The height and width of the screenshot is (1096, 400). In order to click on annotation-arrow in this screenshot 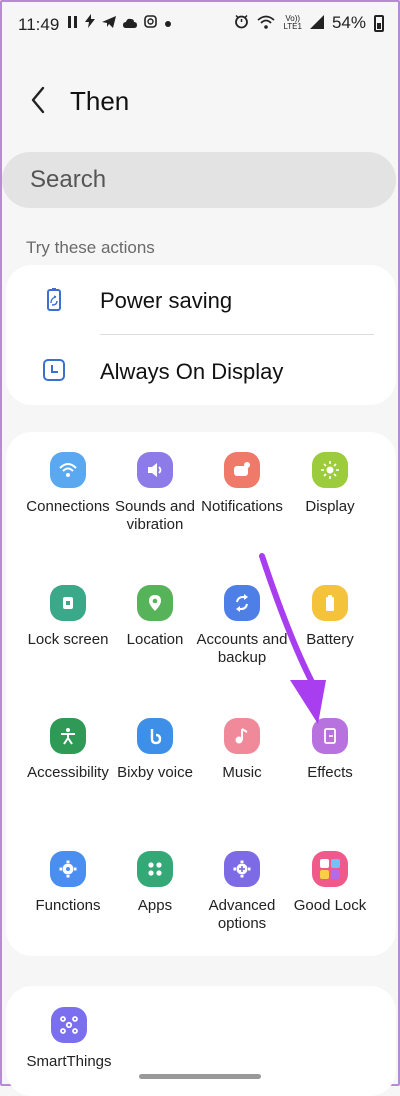, I will do `click(292, 638)`.